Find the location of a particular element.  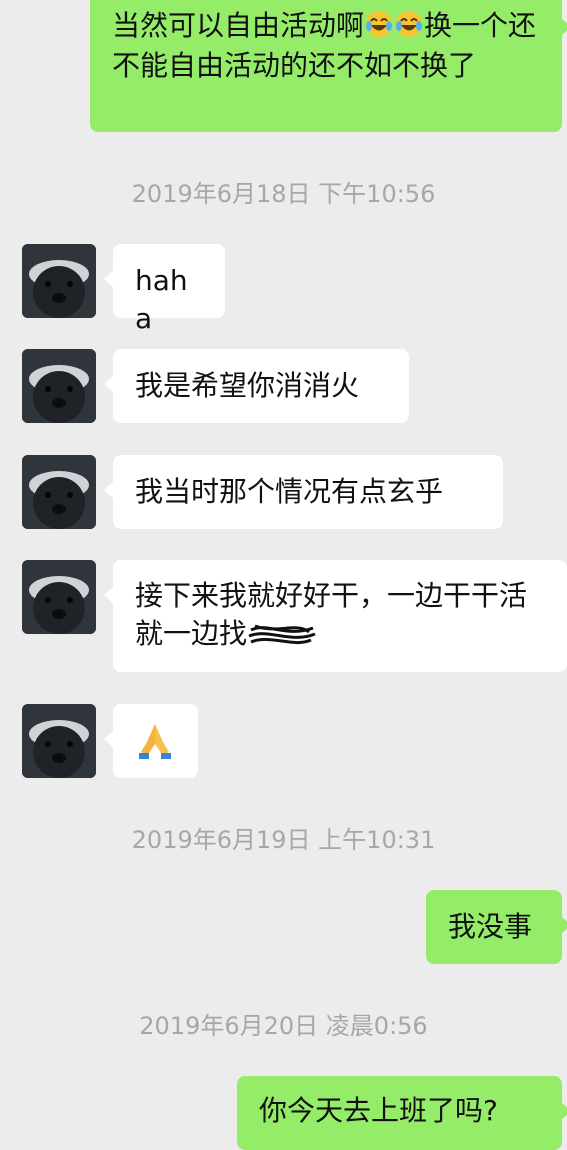

incoming-message-bubble: 接下来我就好好干，一边干干活就一边找 is located at coordinates (335, 616).